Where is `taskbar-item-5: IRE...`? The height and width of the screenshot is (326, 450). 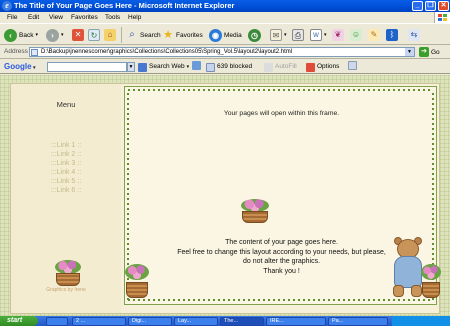 taskbar-item-5: IRE... is located at coordinates (296, 321).